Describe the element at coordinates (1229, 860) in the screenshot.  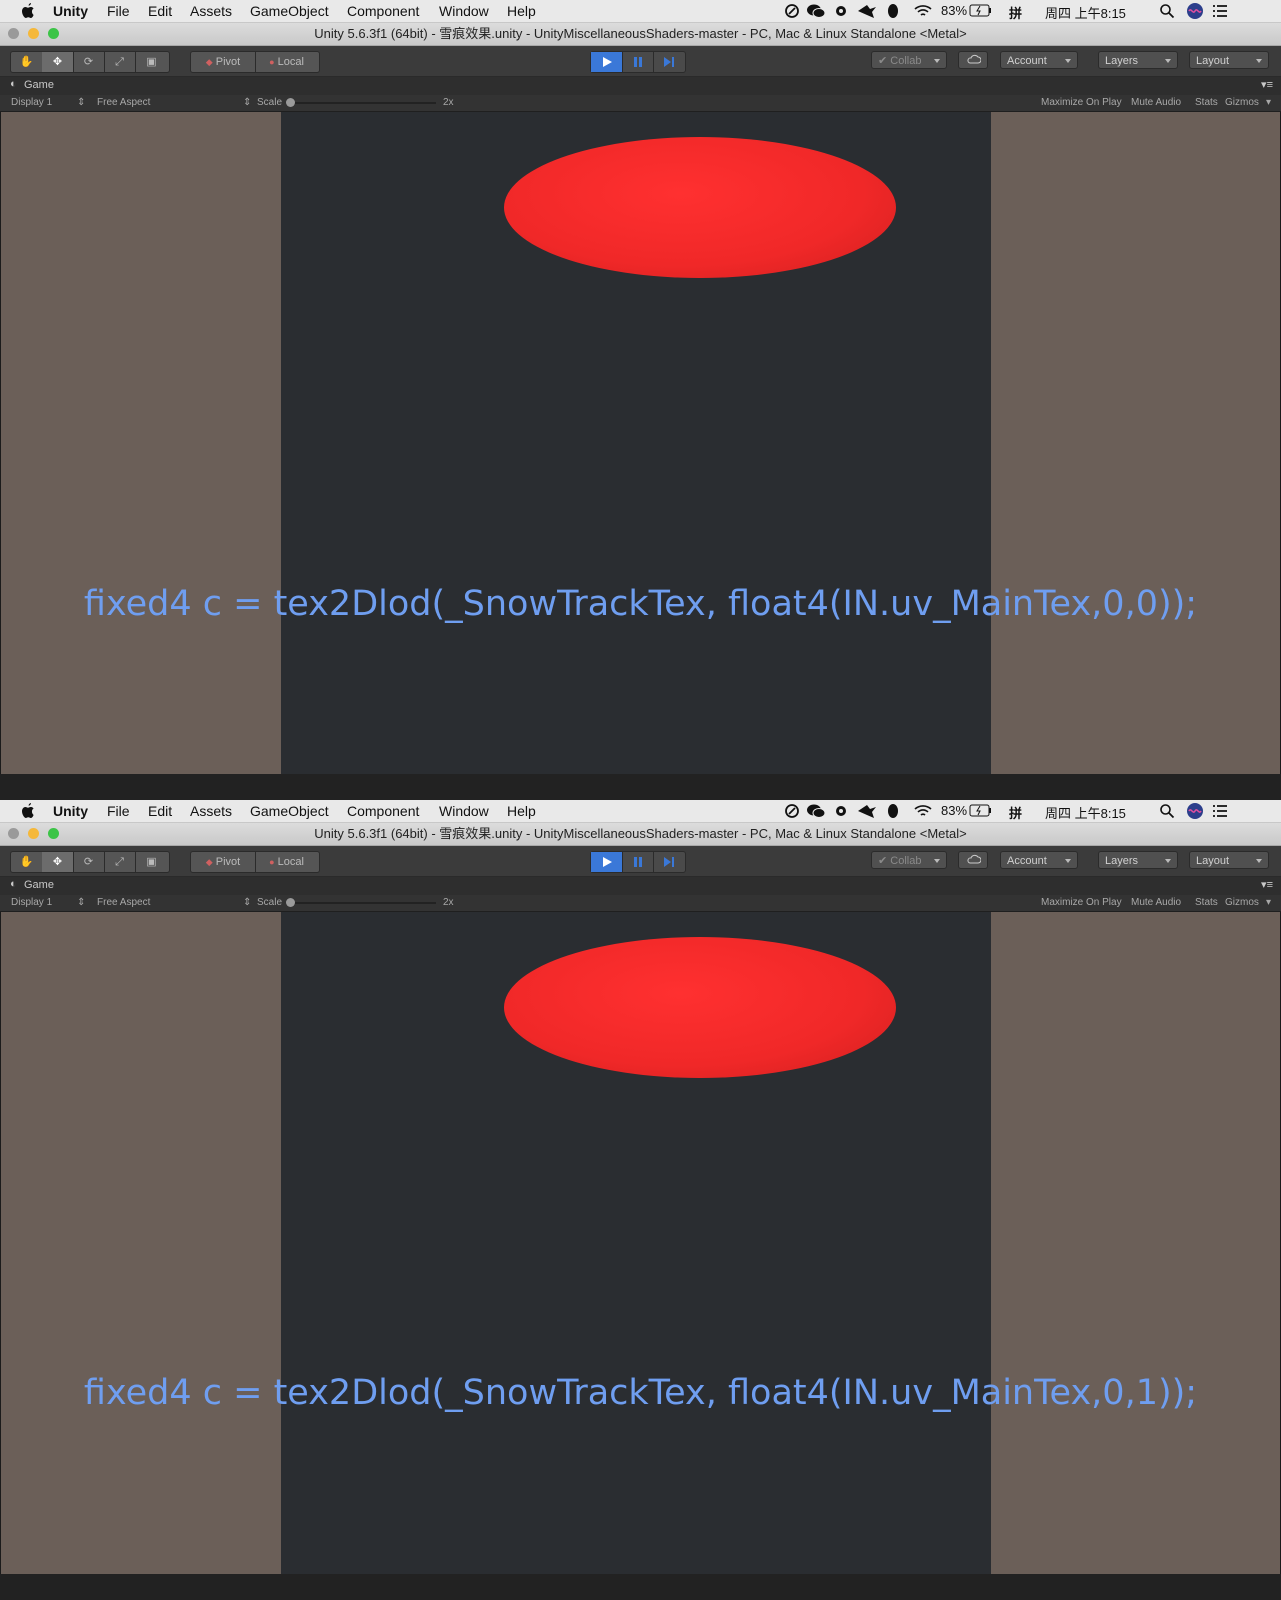
I see `layout-dropdown: Layout` at that location.